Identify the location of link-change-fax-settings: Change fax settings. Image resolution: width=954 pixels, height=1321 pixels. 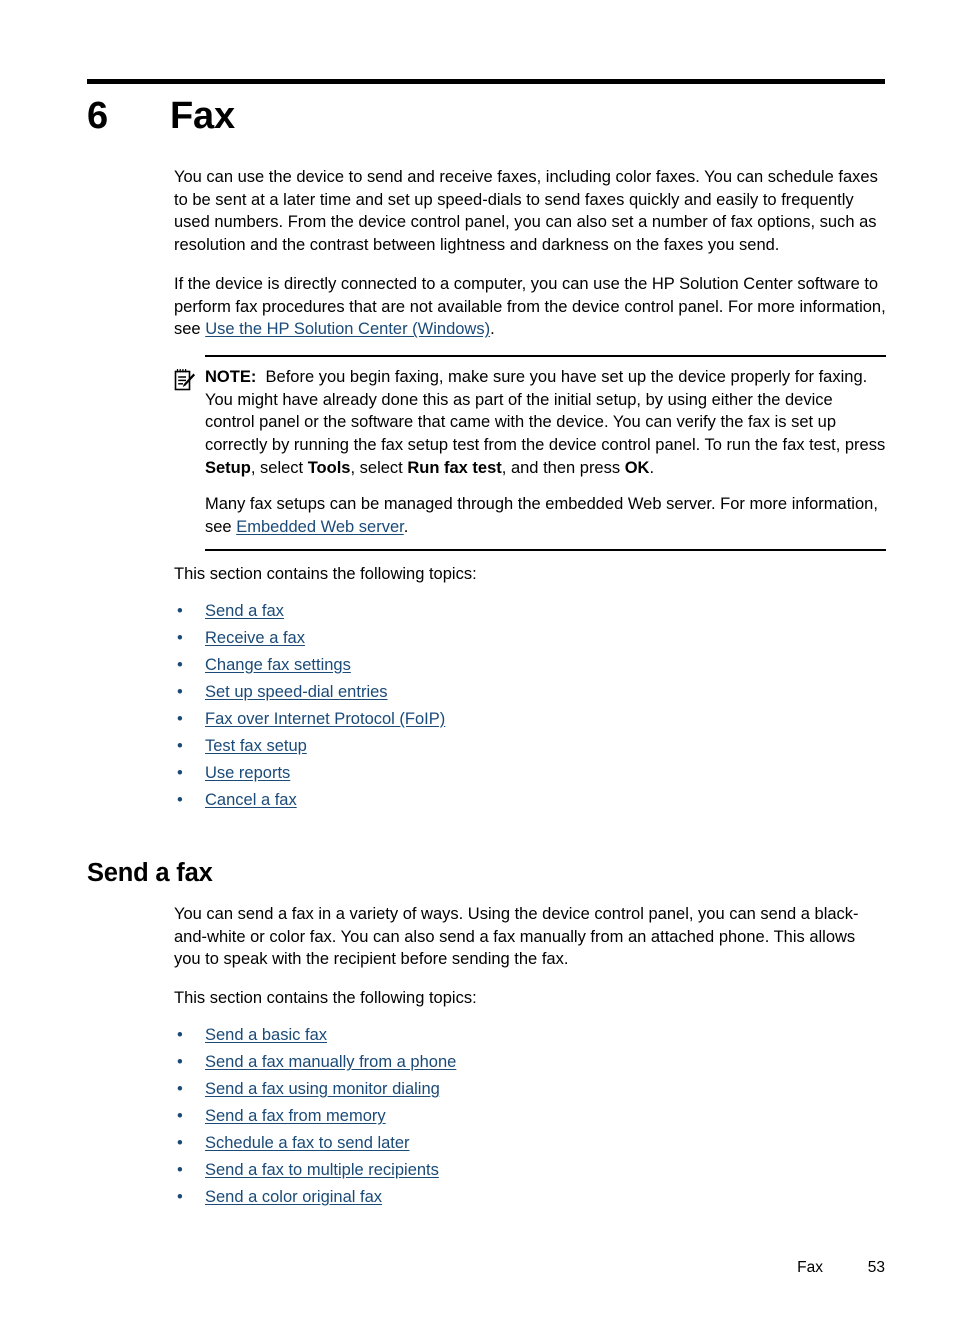
(278, 665).